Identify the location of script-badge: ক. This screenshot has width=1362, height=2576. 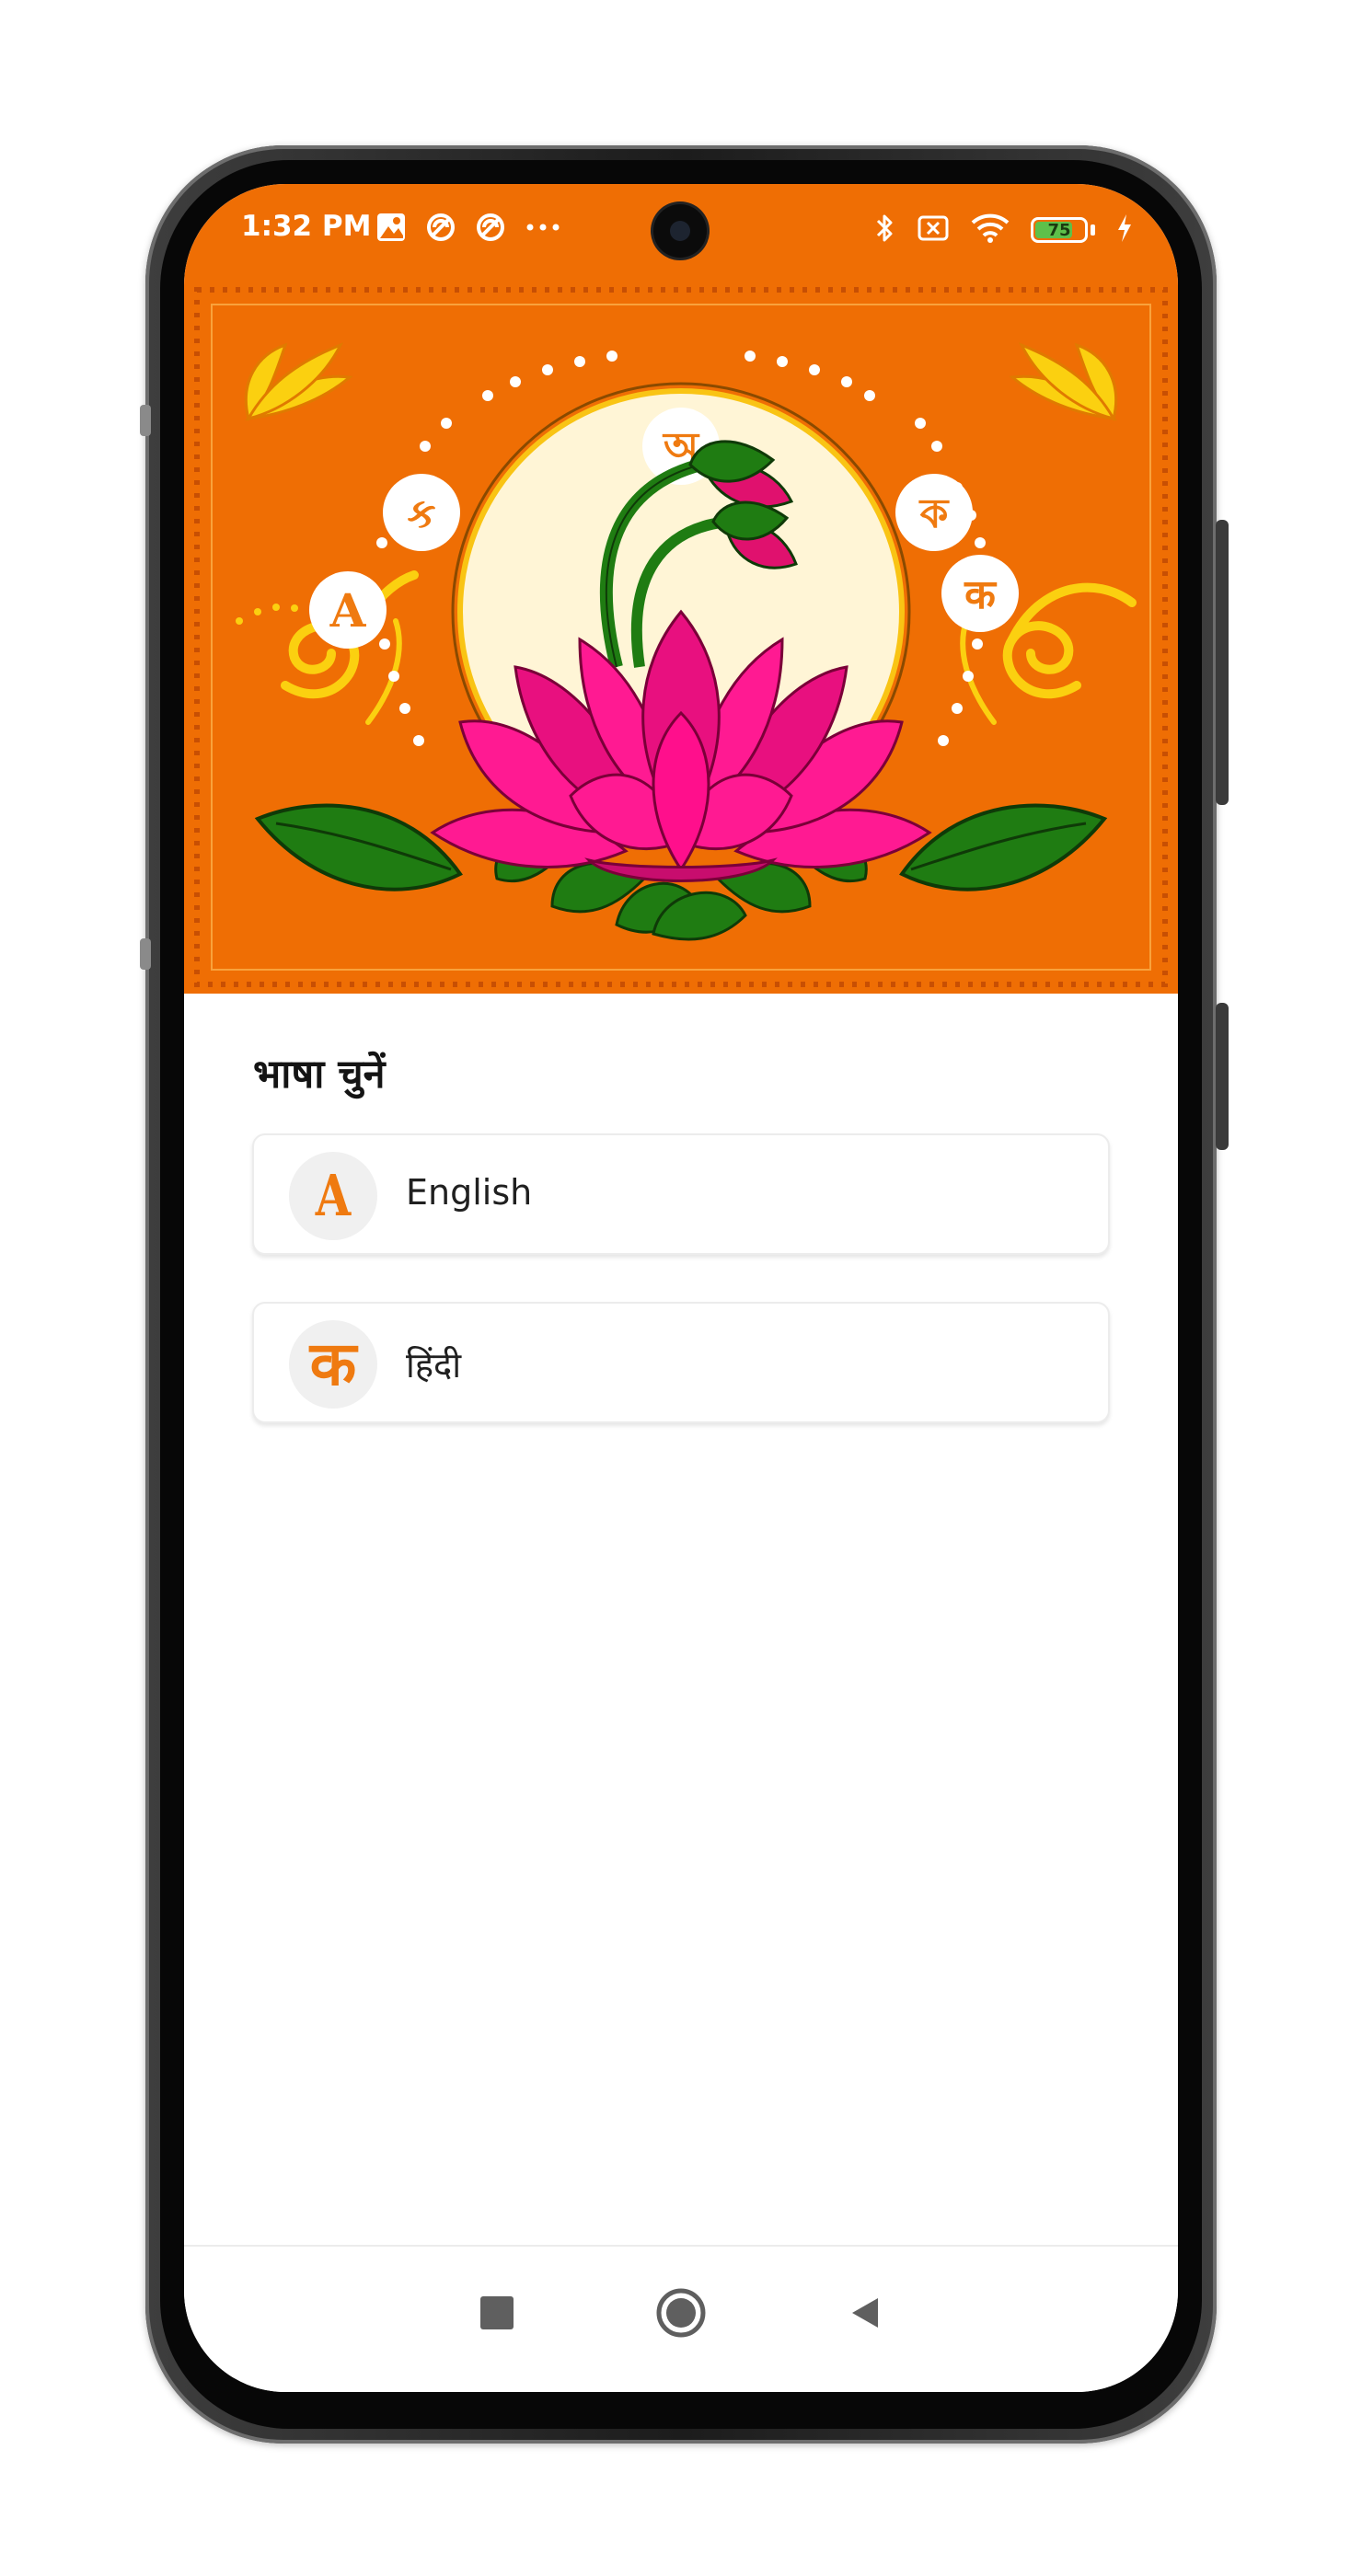
(934, 512).